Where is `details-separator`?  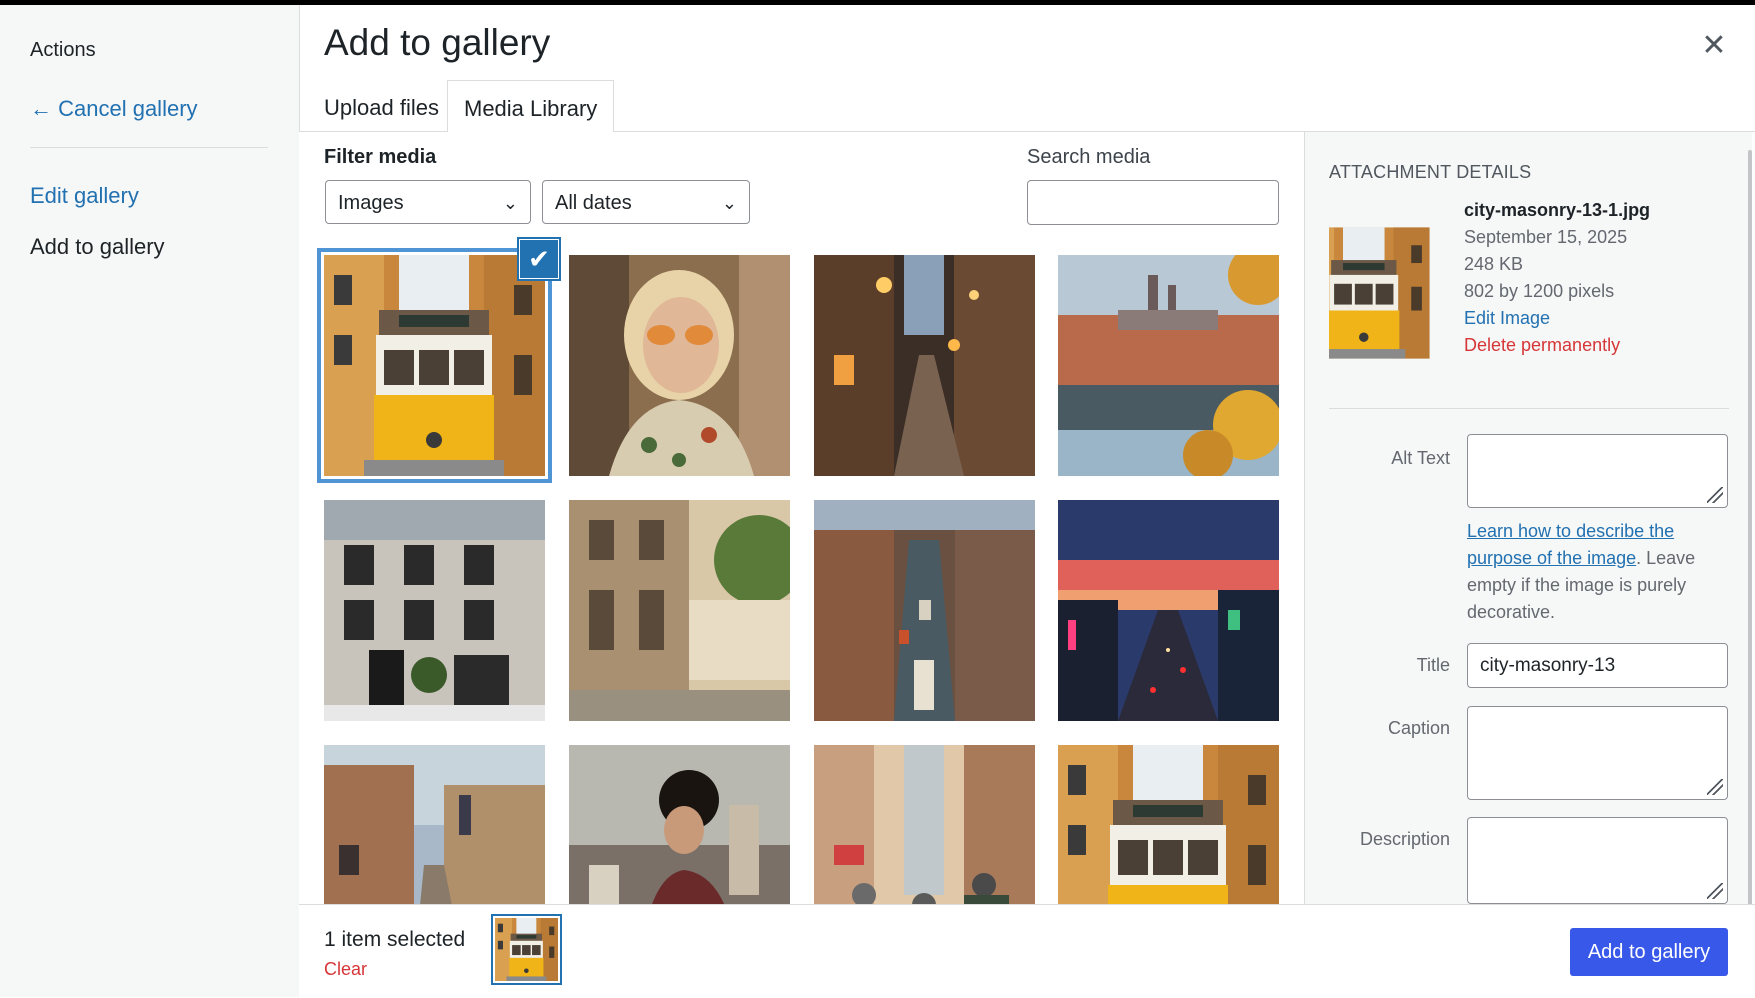
details-separator is located at coordinates (1529, 408).